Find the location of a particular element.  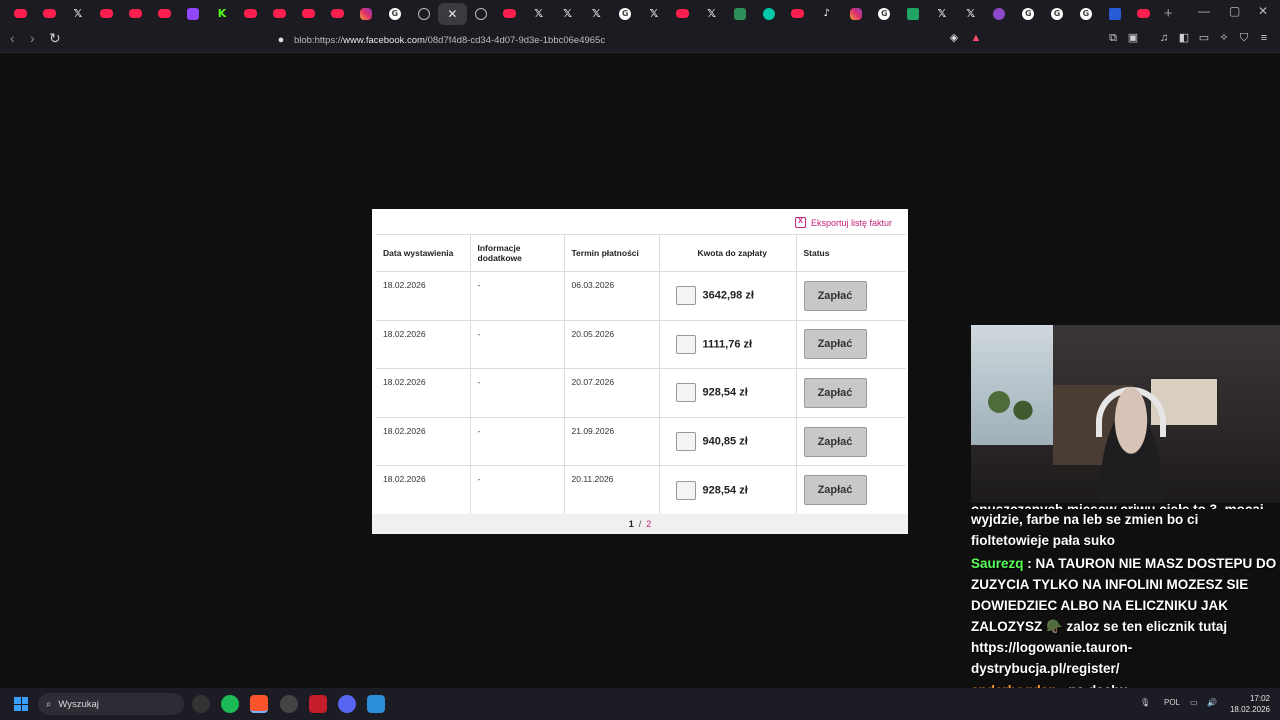

network-icon: ▭ is located at coordinates (1194, 702).